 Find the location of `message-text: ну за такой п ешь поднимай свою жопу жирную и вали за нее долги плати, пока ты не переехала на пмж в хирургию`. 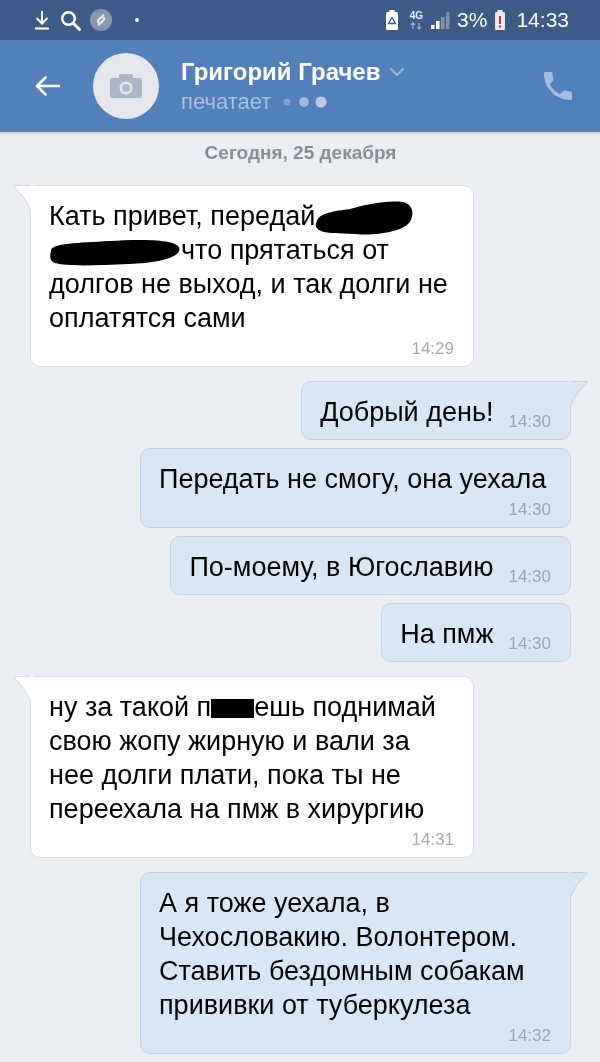

message-text: ну за такой п ешь поднимай свою жопу жирную и вали за нее долги плати, пока ты не переехала на пмж в хирургию is located at coordinates (243, 758).